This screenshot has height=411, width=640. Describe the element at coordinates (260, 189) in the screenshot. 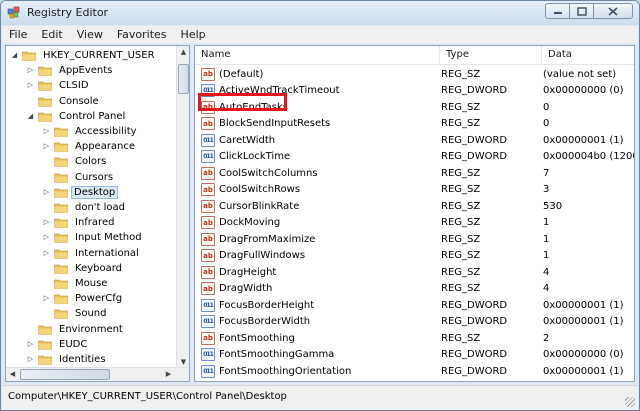

I see `value-name: CoolSwitchRows` at that location.